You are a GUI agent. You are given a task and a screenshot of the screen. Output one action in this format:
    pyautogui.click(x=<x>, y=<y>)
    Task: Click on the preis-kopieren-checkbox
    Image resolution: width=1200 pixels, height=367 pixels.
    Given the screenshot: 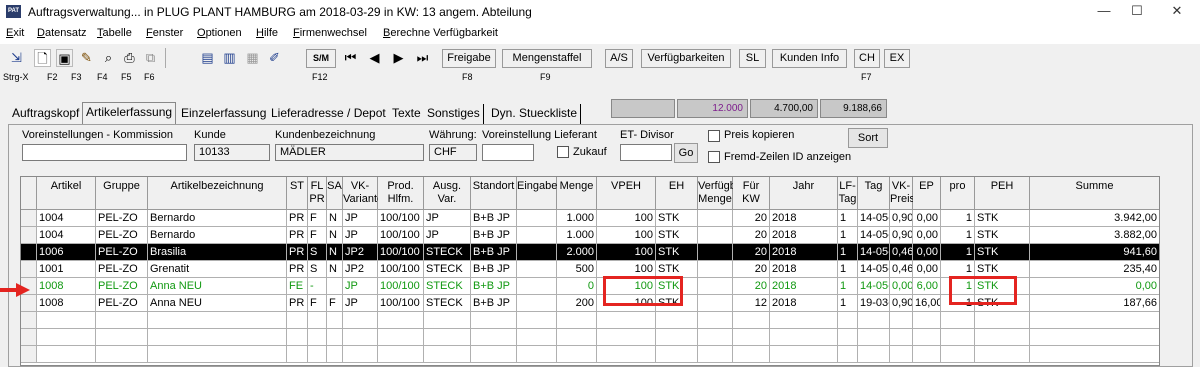 What is the action you would take?
    pyautogui.click(x=714, y=136)
    